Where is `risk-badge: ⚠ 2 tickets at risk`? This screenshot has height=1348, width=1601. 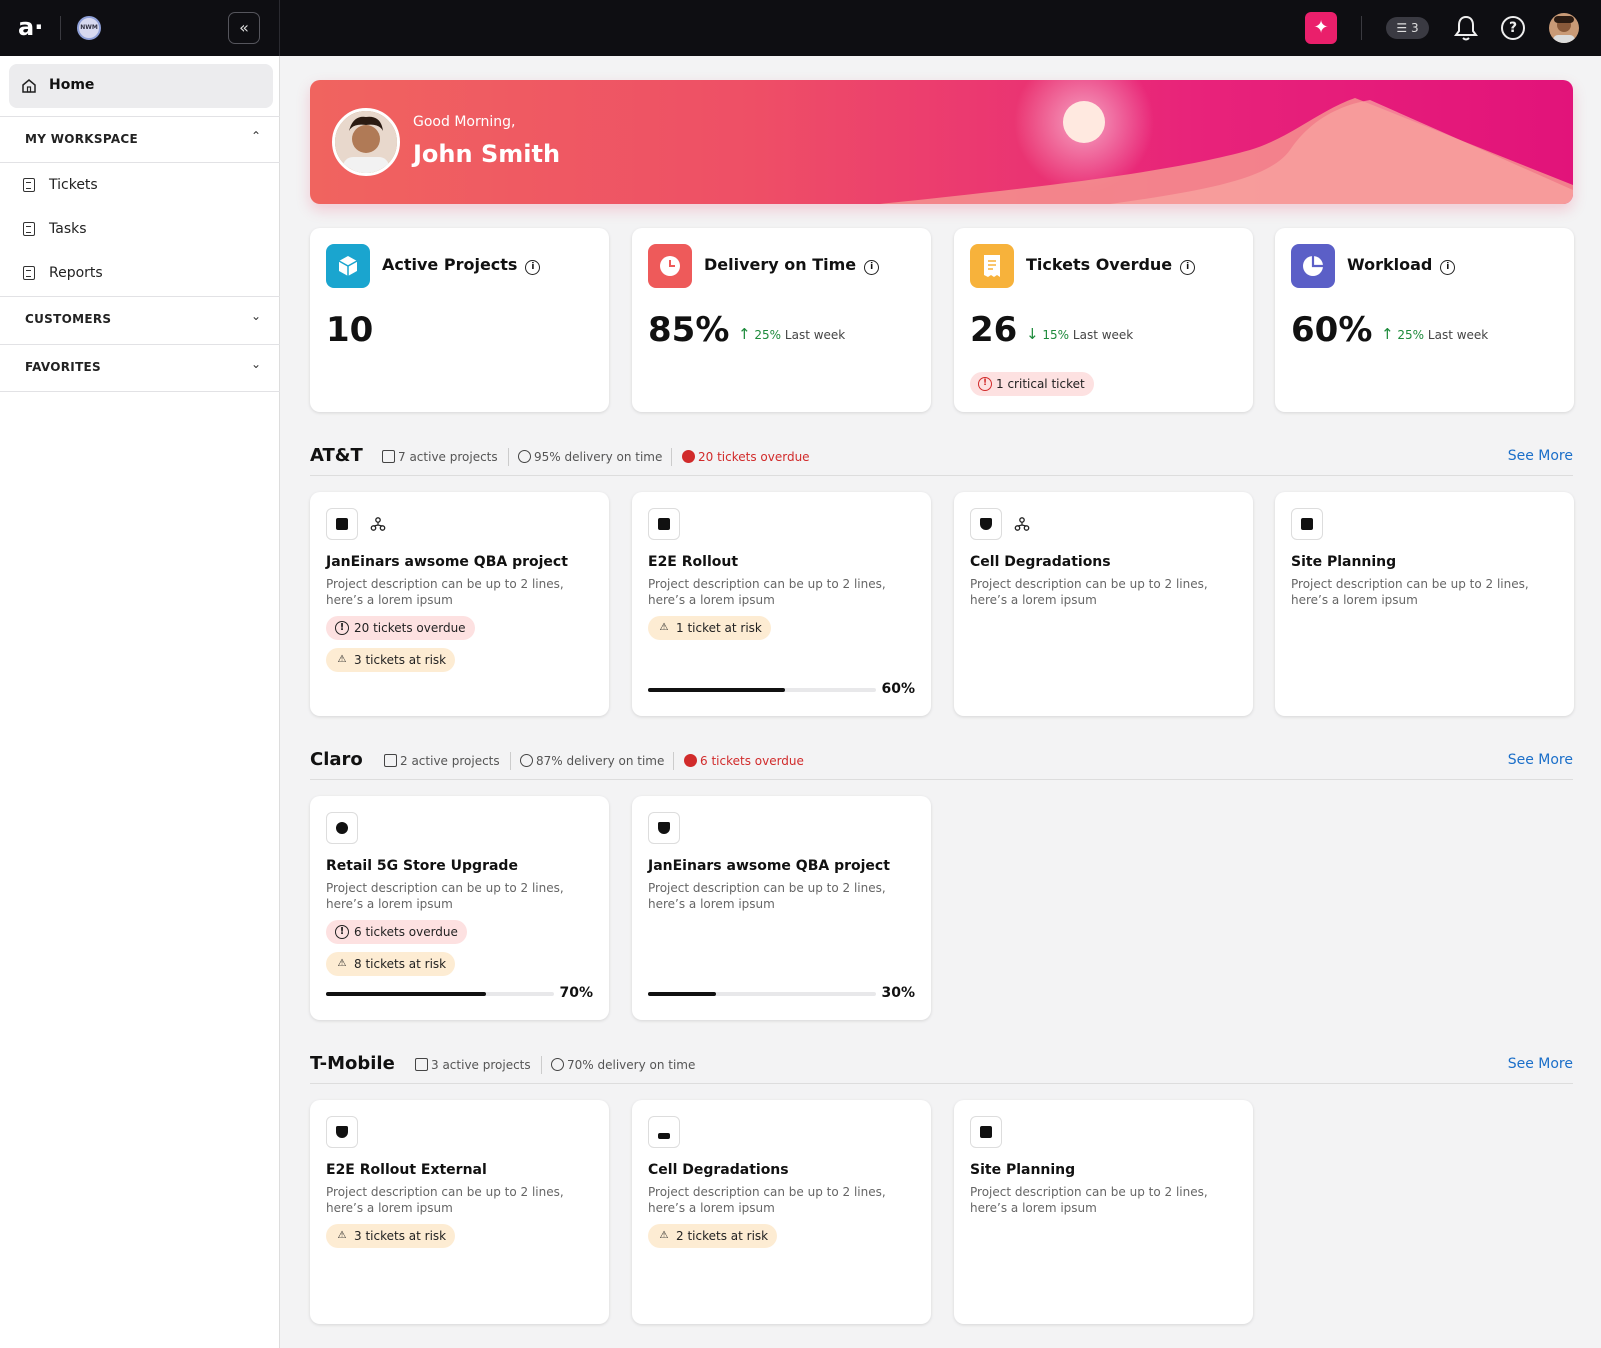
risk-badge: ⚠ 2 tickets at risk is located at coordinates (713, 1236).